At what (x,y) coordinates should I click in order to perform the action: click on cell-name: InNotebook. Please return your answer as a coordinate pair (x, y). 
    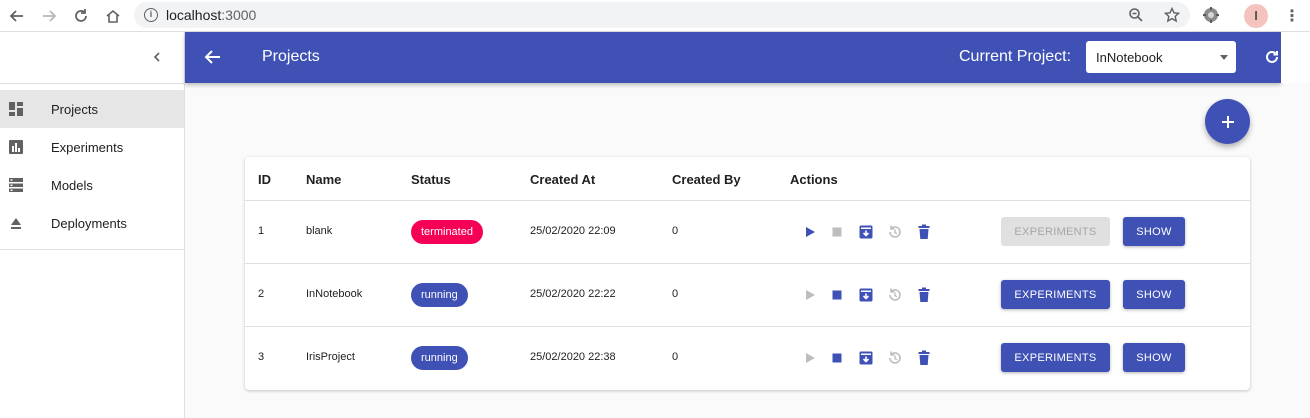
    Looking at the image, I should click on (334, 294).